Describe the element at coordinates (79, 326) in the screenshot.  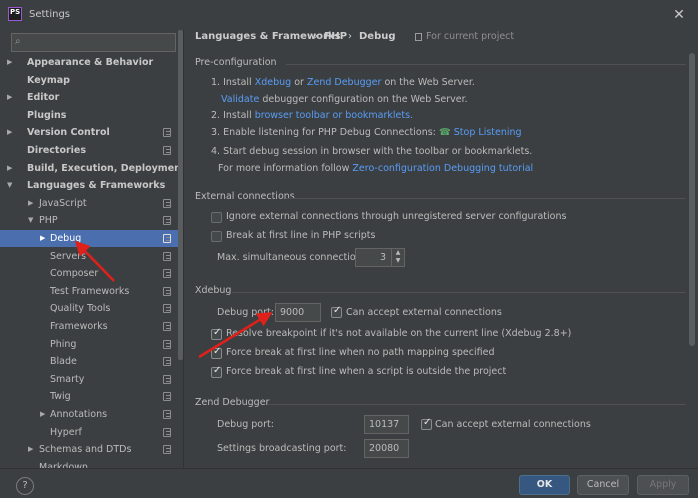
I see `sidebar-item-label: Frameworks` at that location.